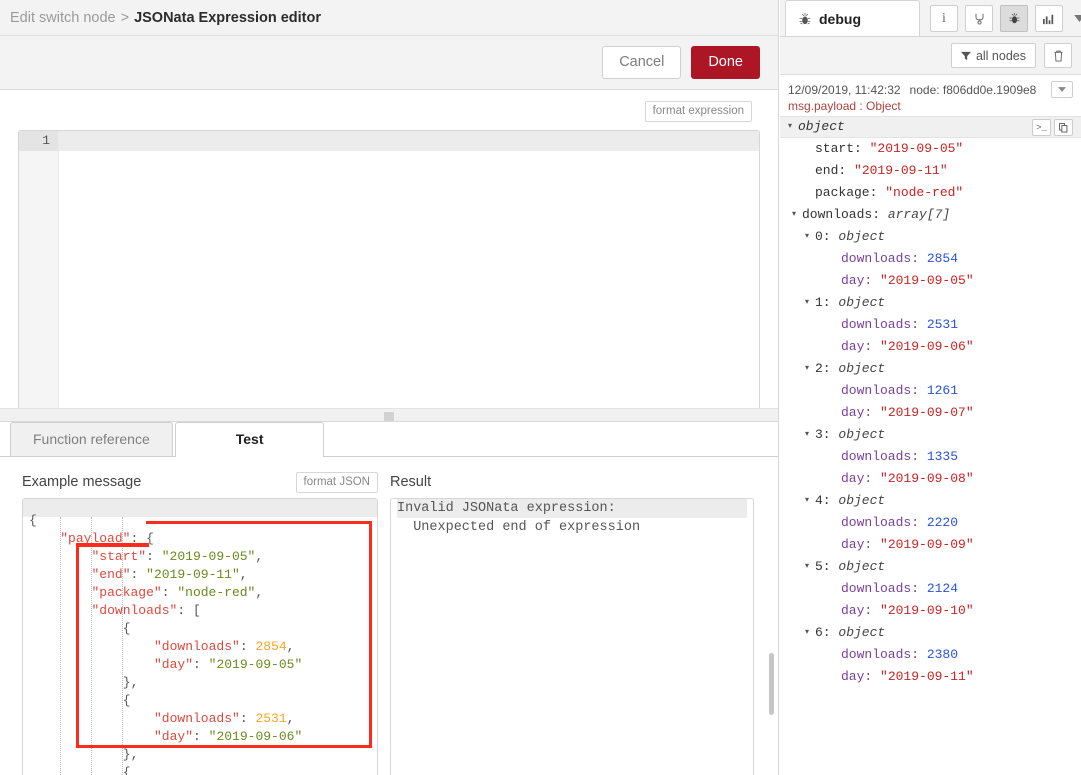 This screenshot has width=1081, height=775. I want to click on breadcrumb-parent: Edit switch node, so click(63, 18).